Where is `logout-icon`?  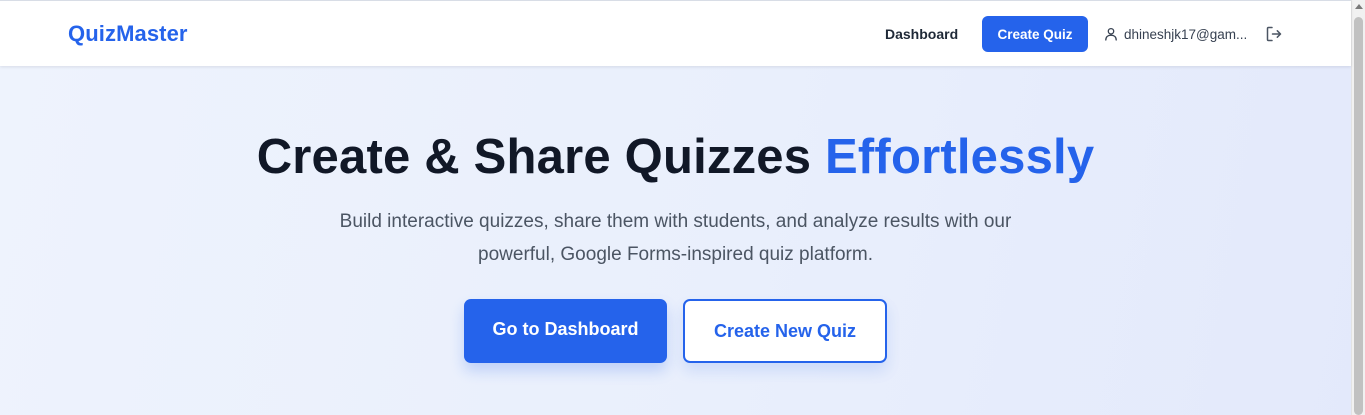
logout-icon is located at coordinates (1274, 34).